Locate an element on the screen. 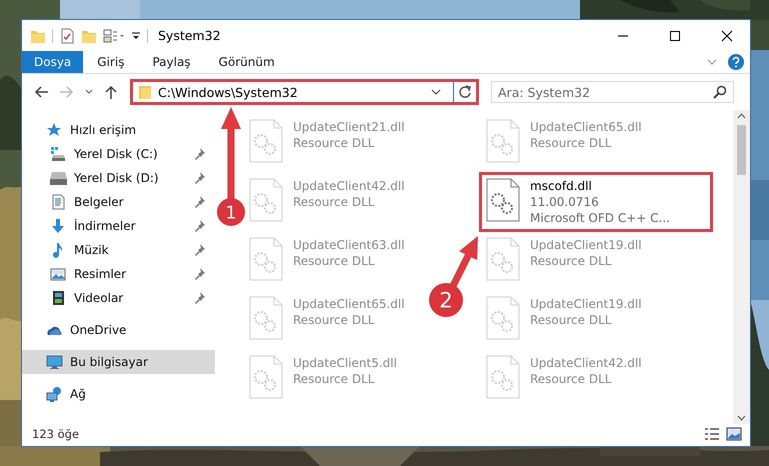 Image resolution: width=769 pixels, height=466 pixels. document-icon is located at coordinates (58, 202).